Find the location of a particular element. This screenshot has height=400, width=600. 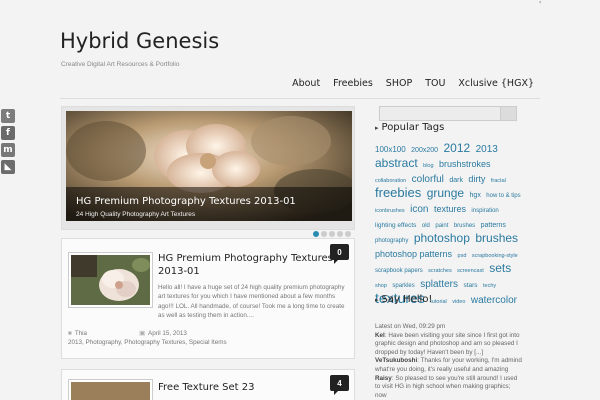

tag-link: 100x100 is located at coordinates (390, 149).